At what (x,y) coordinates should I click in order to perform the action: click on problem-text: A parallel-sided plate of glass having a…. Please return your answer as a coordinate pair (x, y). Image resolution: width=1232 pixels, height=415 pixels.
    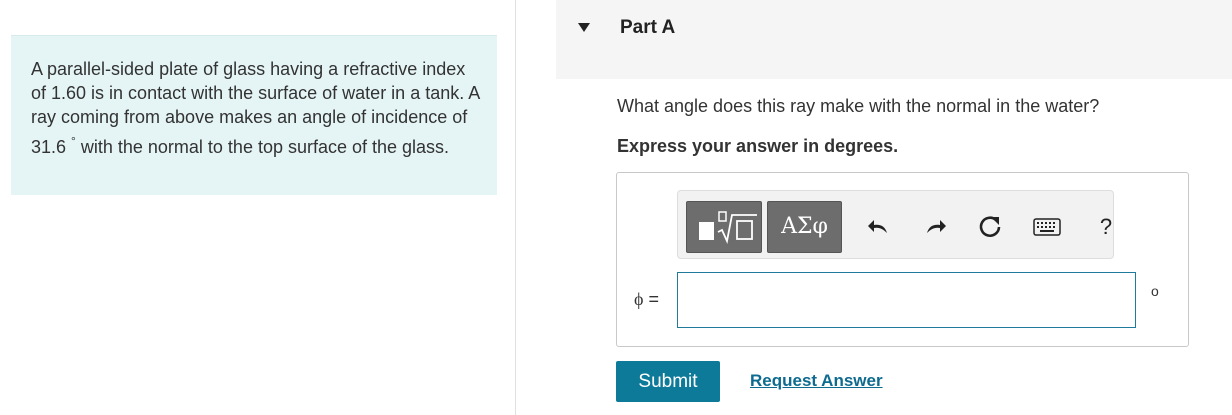
    Looking at the image, I should click on (256, 108).